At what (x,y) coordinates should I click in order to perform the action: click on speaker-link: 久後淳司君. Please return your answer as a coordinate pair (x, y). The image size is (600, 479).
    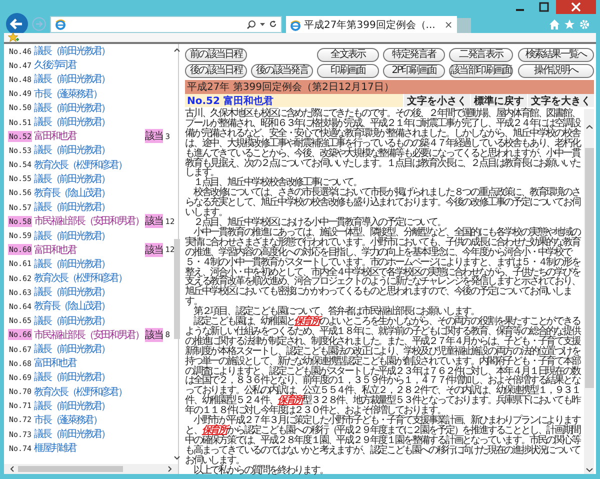
    Looking at the image, I should click on (55, 65).